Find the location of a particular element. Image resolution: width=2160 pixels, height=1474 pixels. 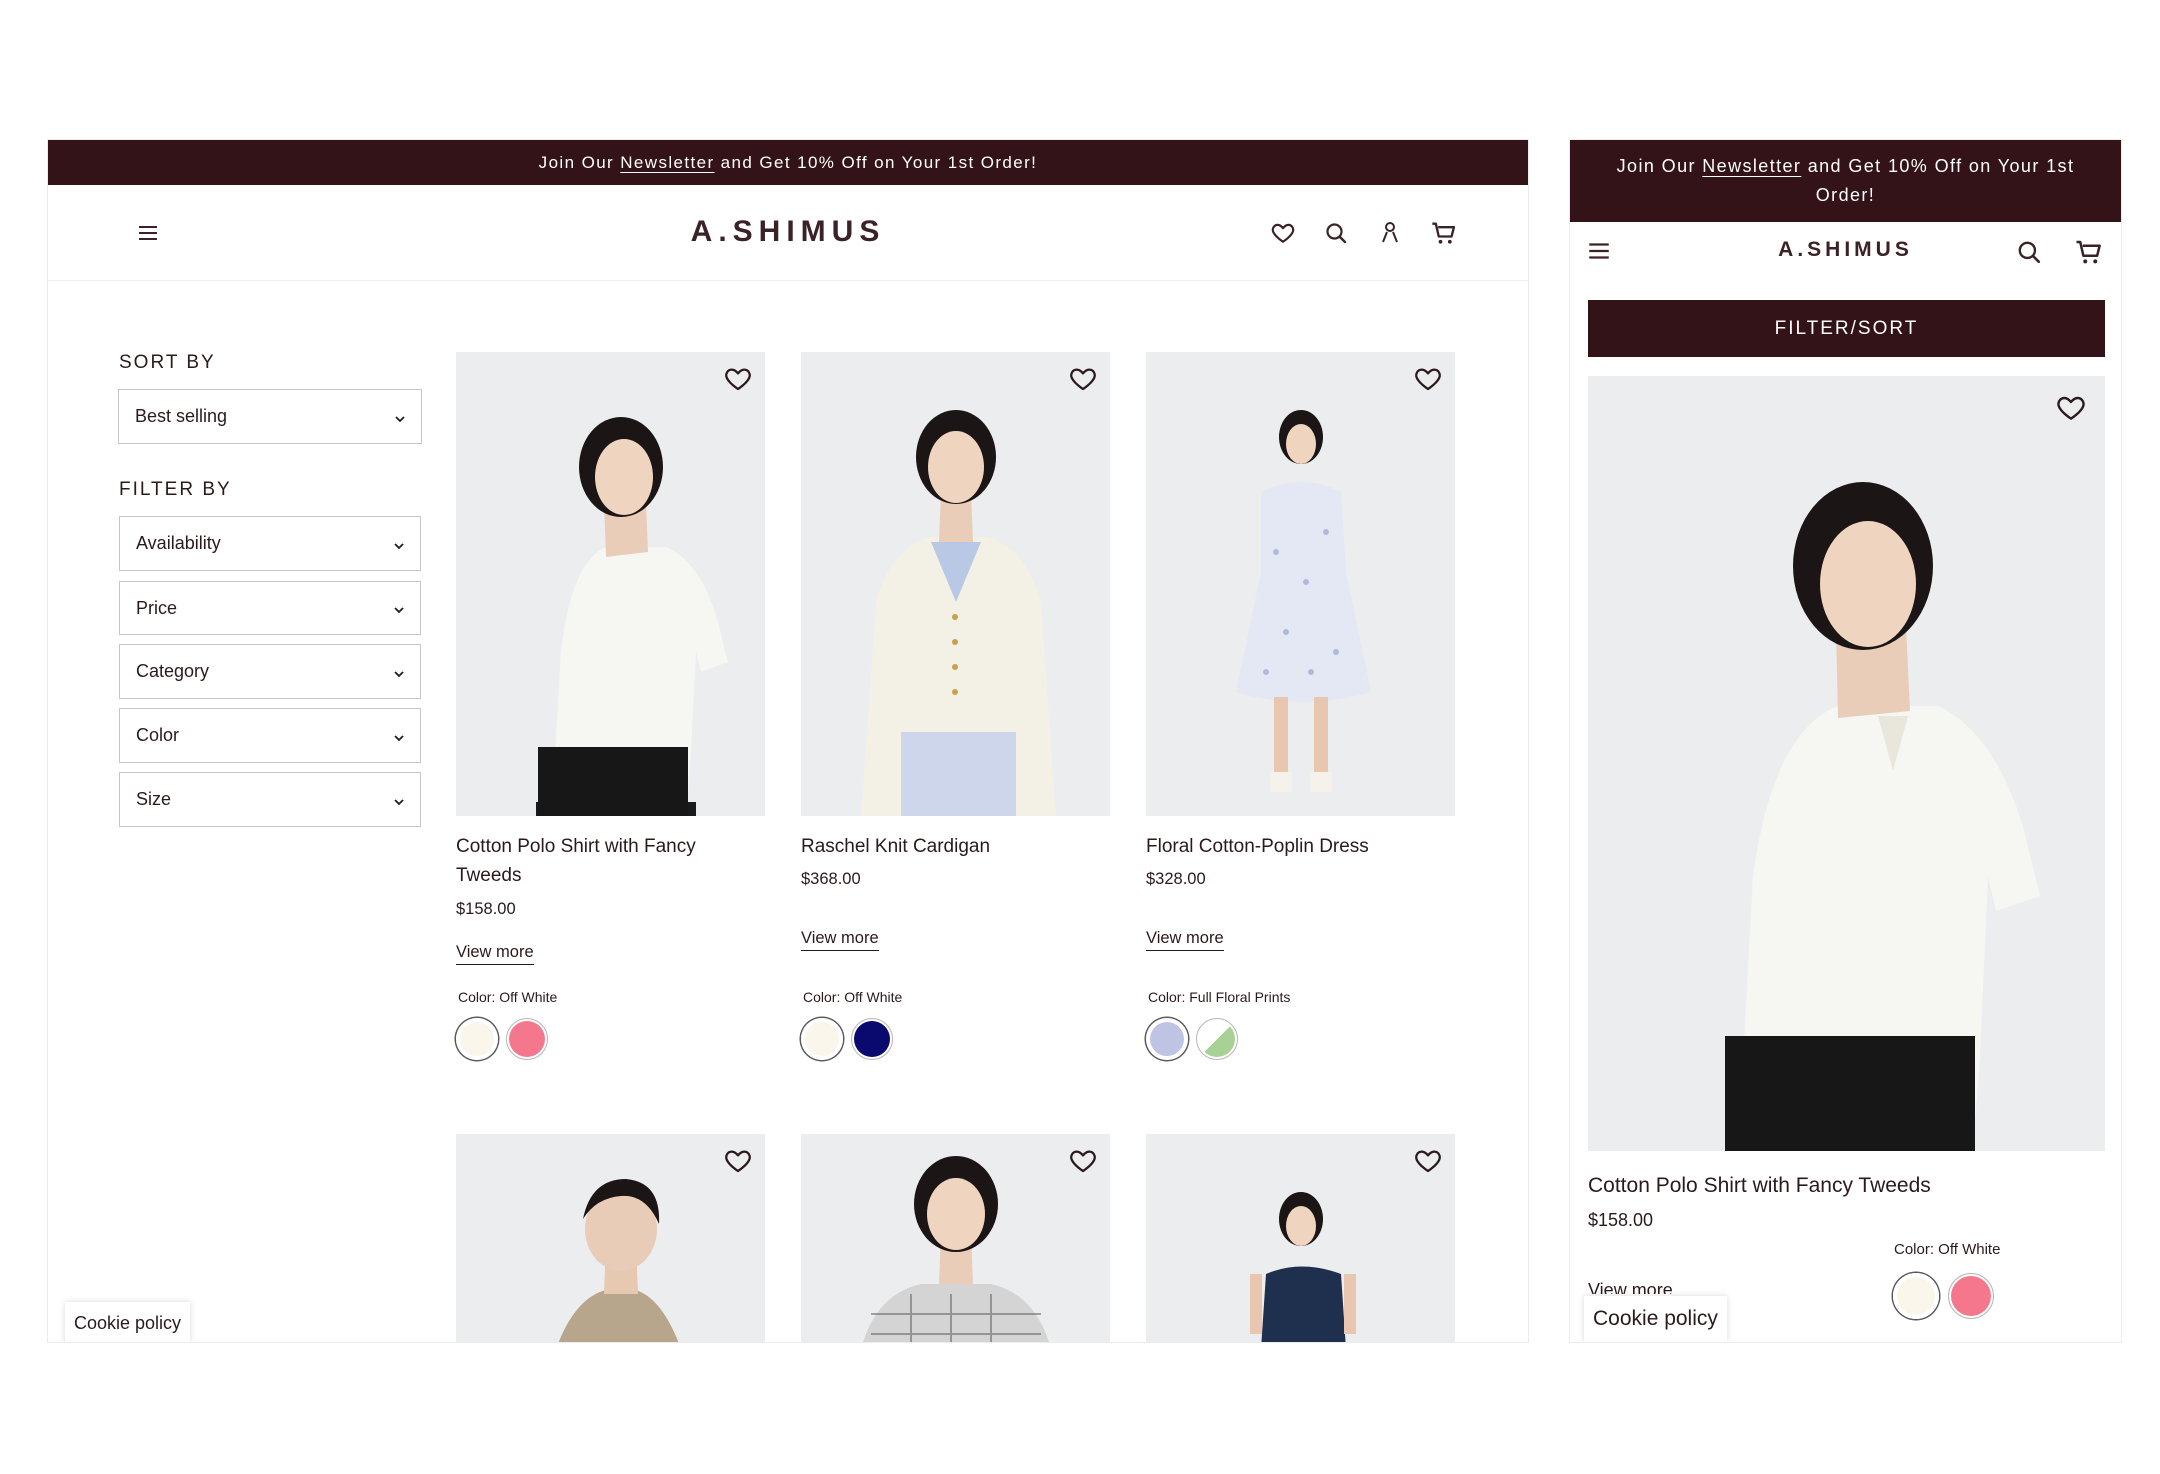

filter-price: Price is located at coordinates (270, 608).